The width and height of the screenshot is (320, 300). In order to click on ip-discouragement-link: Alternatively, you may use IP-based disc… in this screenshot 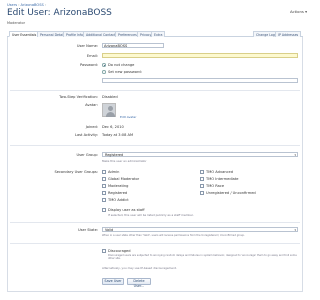, I will do `click(139, 268)`.